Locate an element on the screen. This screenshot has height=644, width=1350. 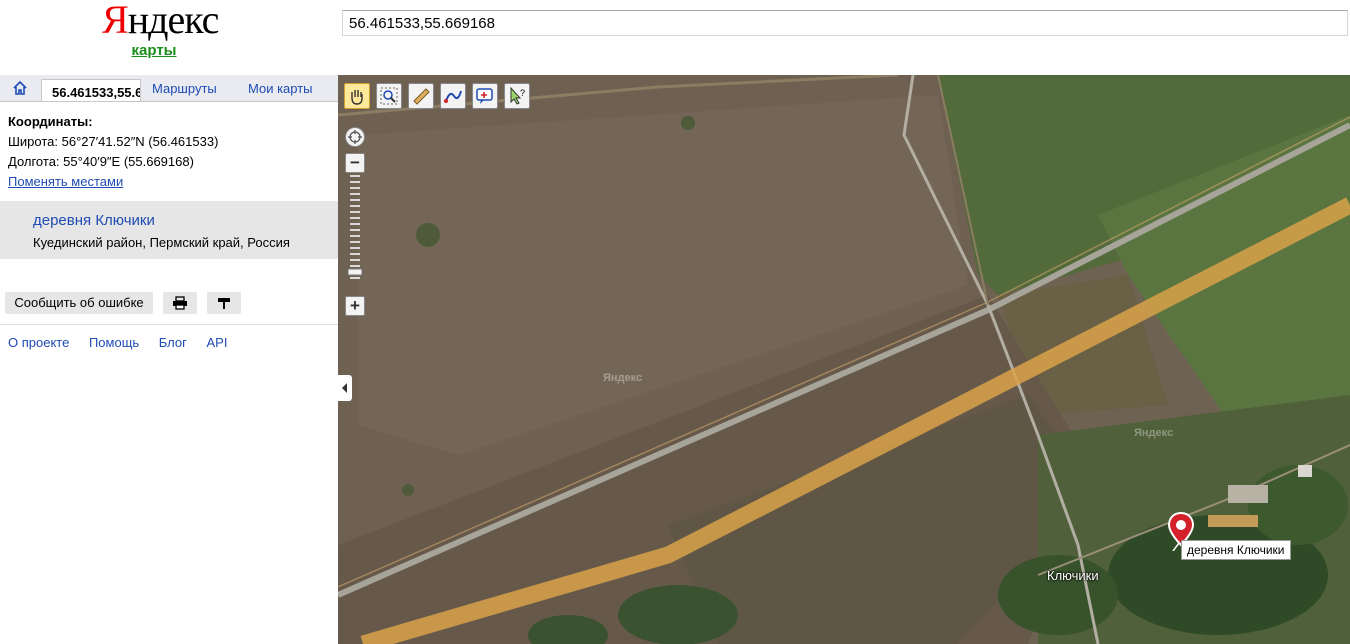
zoom-scale-ticks is located at coordinates (355, 227).